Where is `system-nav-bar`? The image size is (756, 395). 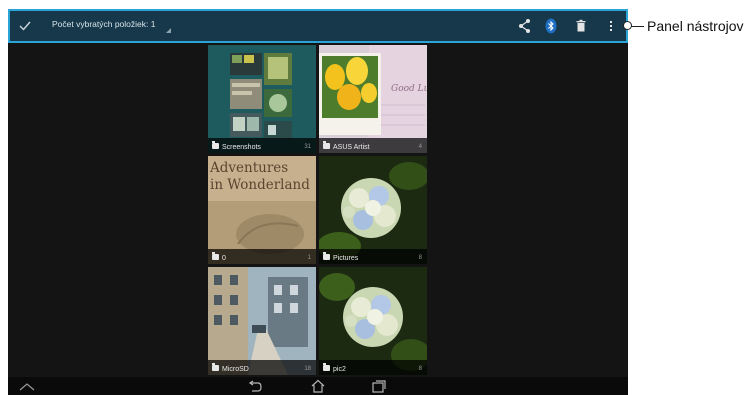 system-nav-bar is located at coordinates (318, 386).